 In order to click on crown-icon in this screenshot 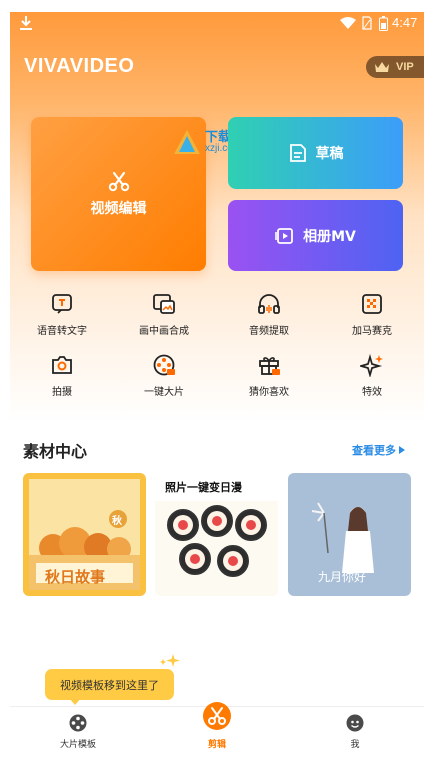, I will do `click(382, 67)`.